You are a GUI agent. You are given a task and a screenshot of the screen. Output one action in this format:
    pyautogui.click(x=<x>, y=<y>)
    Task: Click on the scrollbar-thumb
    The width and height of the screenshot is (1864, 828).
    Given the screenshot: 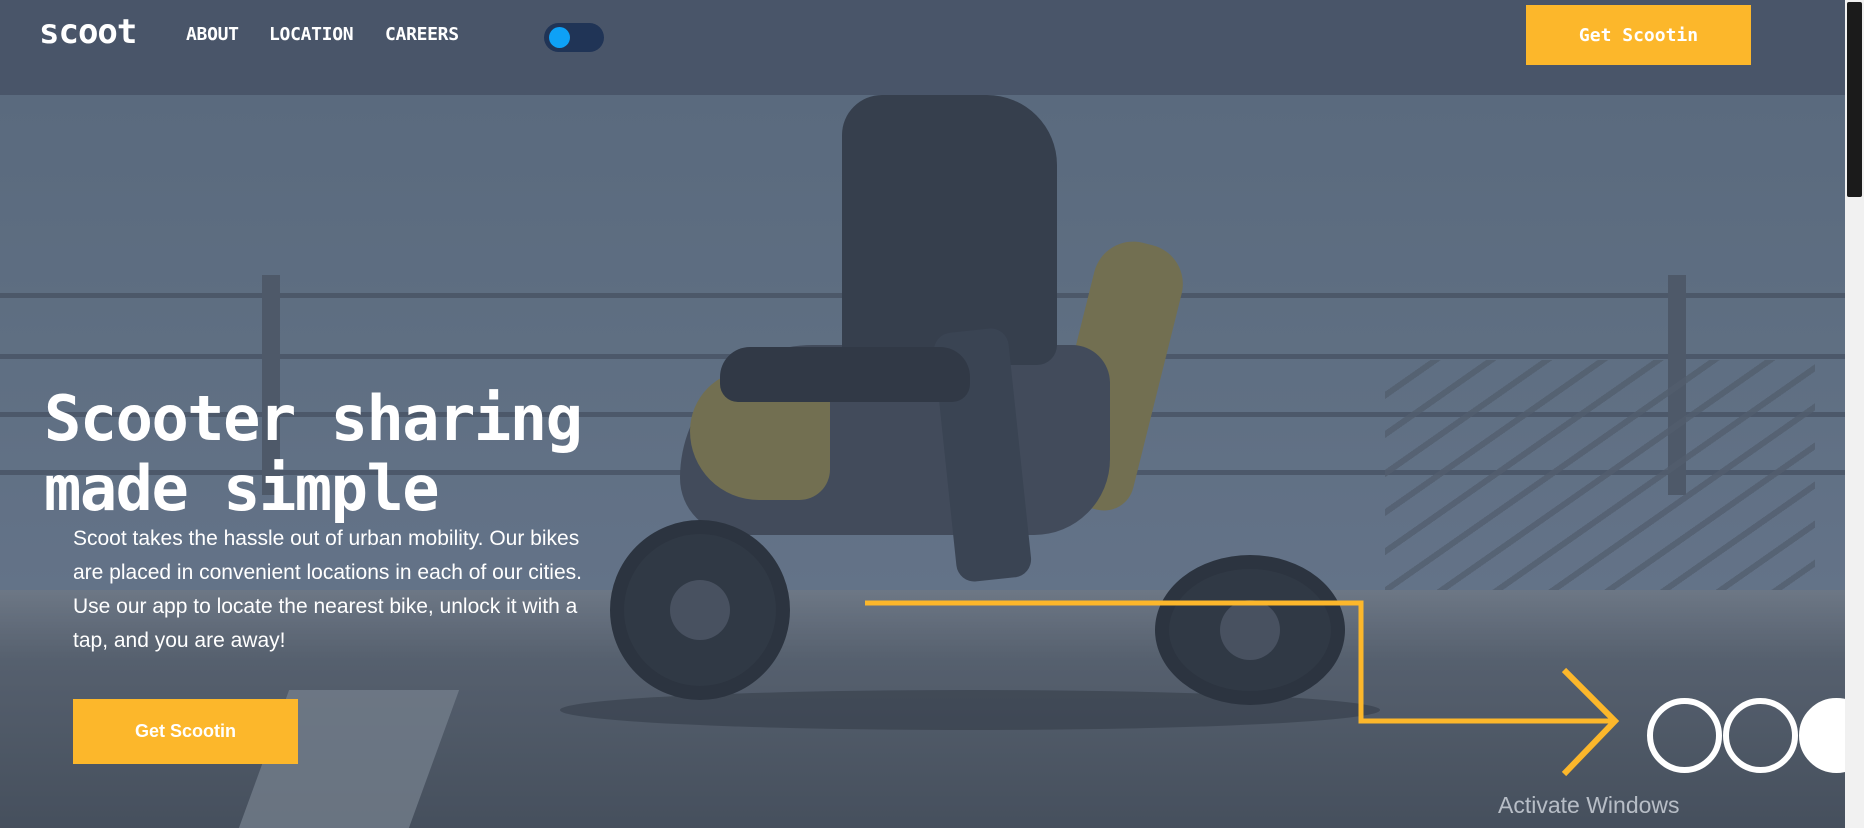 What is the action you would take?
    pyautogui.click(x=1854, y=99)
    